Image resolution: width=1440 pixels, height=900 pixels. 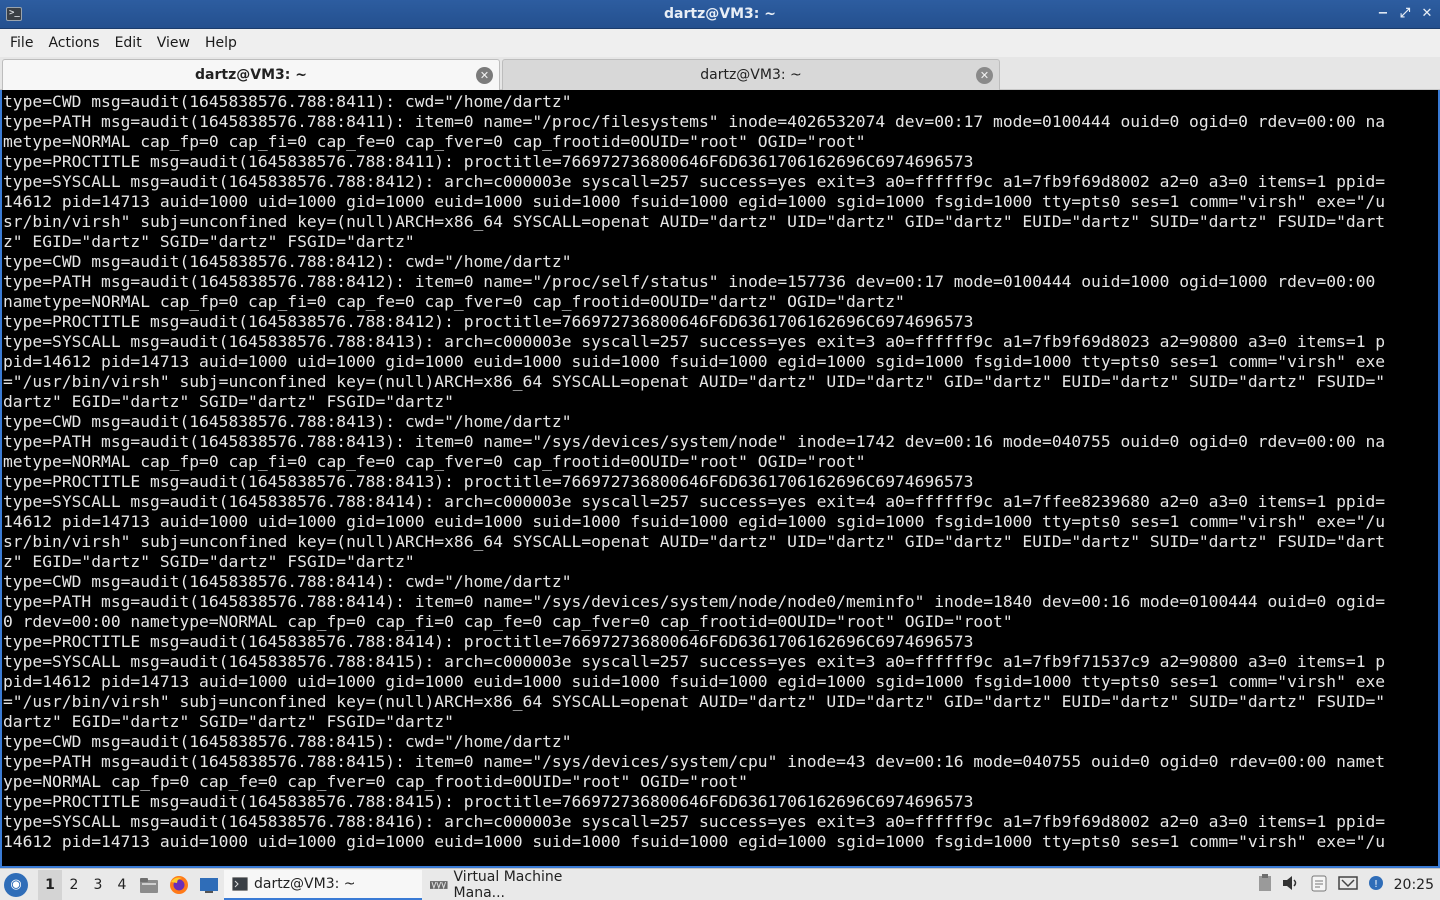 What do you see at coordinates (74, 885) in the screenshot?
I see `workspace-2: 2` at bounding box center [74, 885].